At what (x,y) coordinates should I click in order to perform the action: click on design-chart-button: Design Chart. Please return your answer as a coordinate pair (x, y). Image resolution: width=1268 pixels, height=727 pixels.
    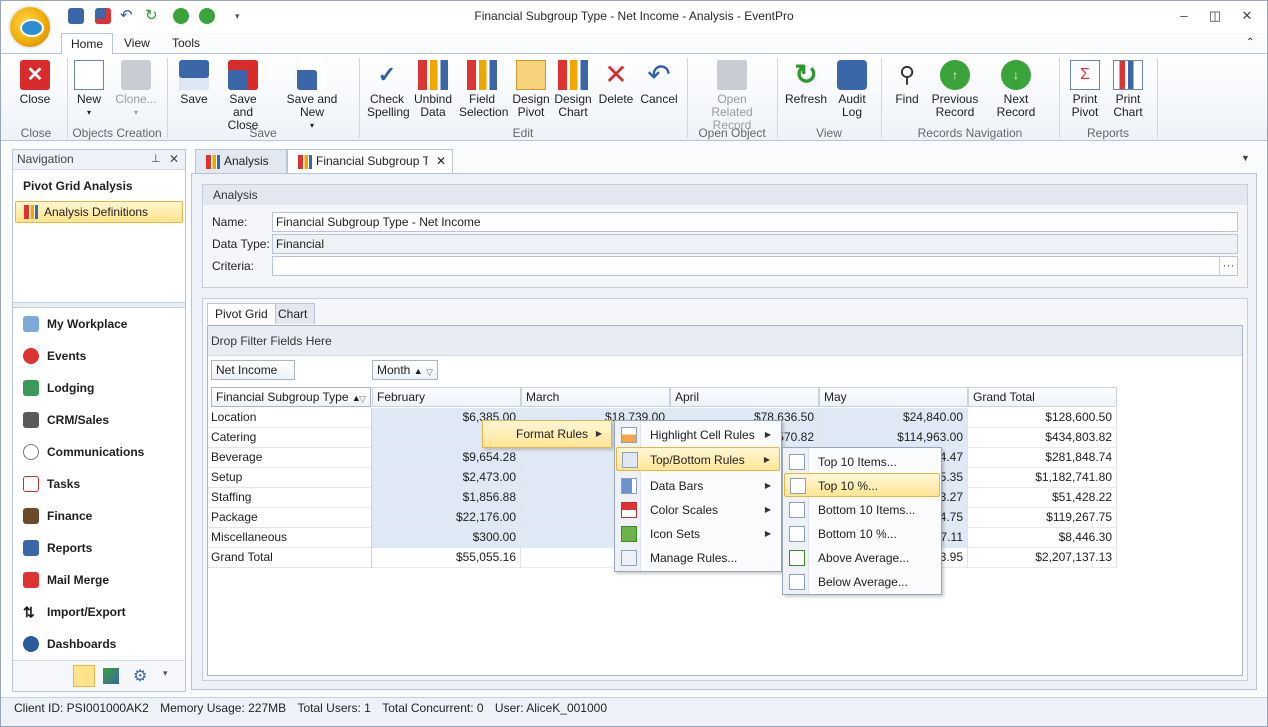
    Looking at the image, I should click on (573, 89).